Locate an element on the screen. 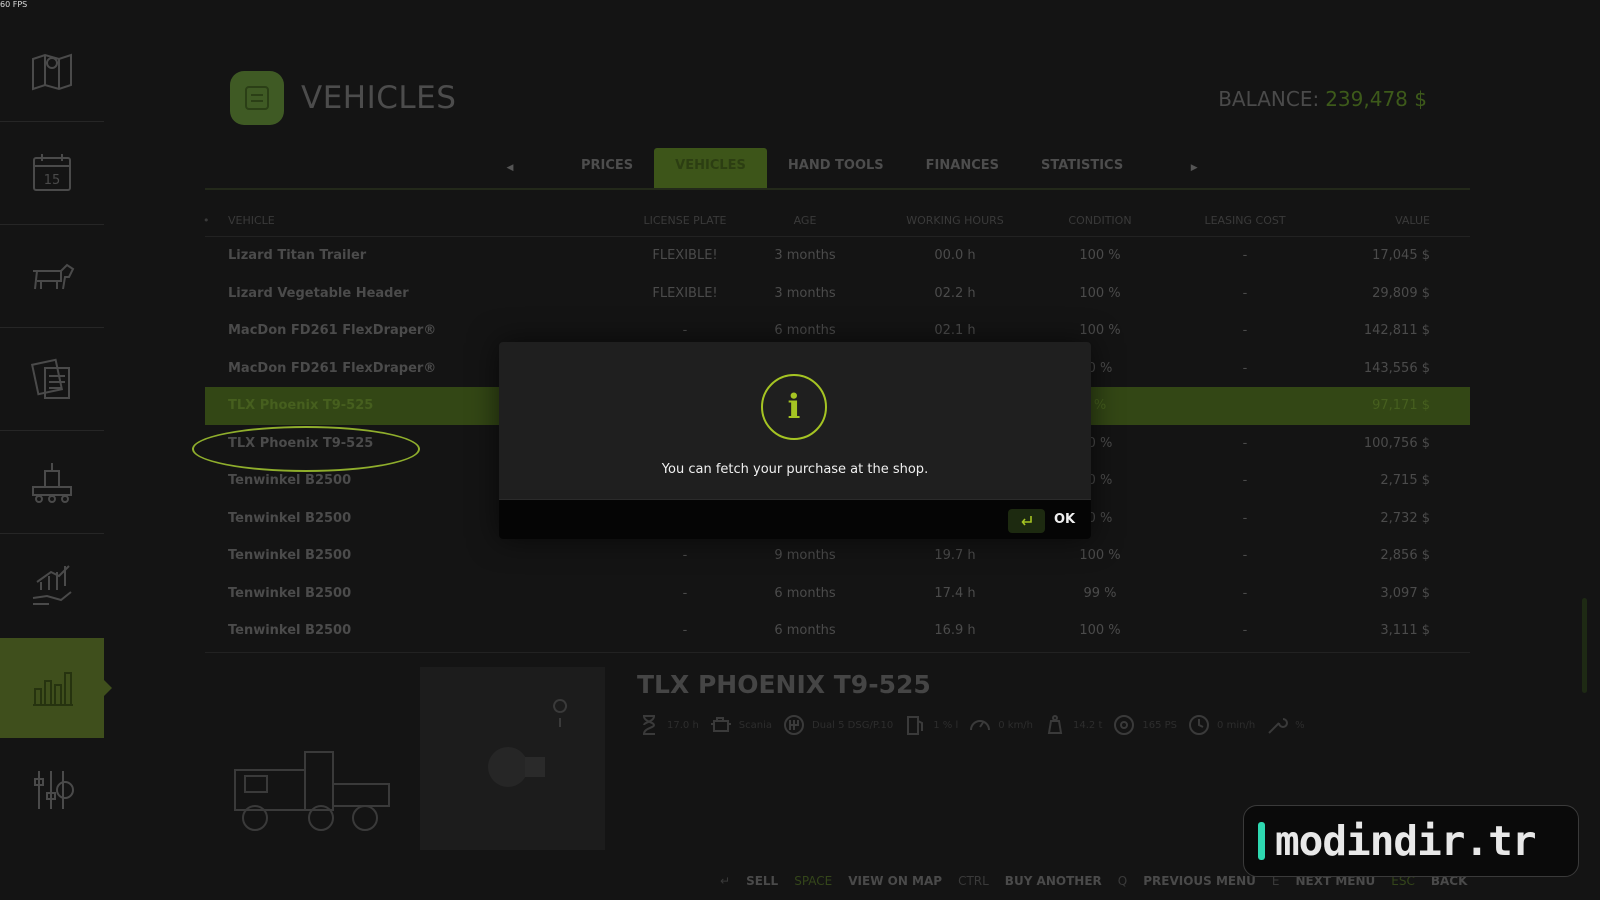 This screenshot has width=1600, height=900. tab-next-arrow-icon: ▶ is located at coordinates (1194, 168).